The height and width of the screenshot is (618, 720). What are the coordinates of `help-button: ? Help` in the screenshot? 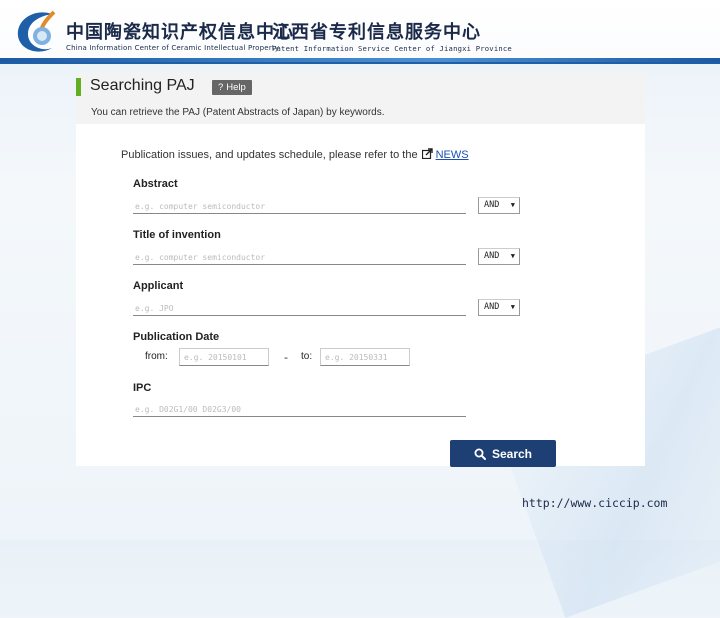 It's located at (232, 87).